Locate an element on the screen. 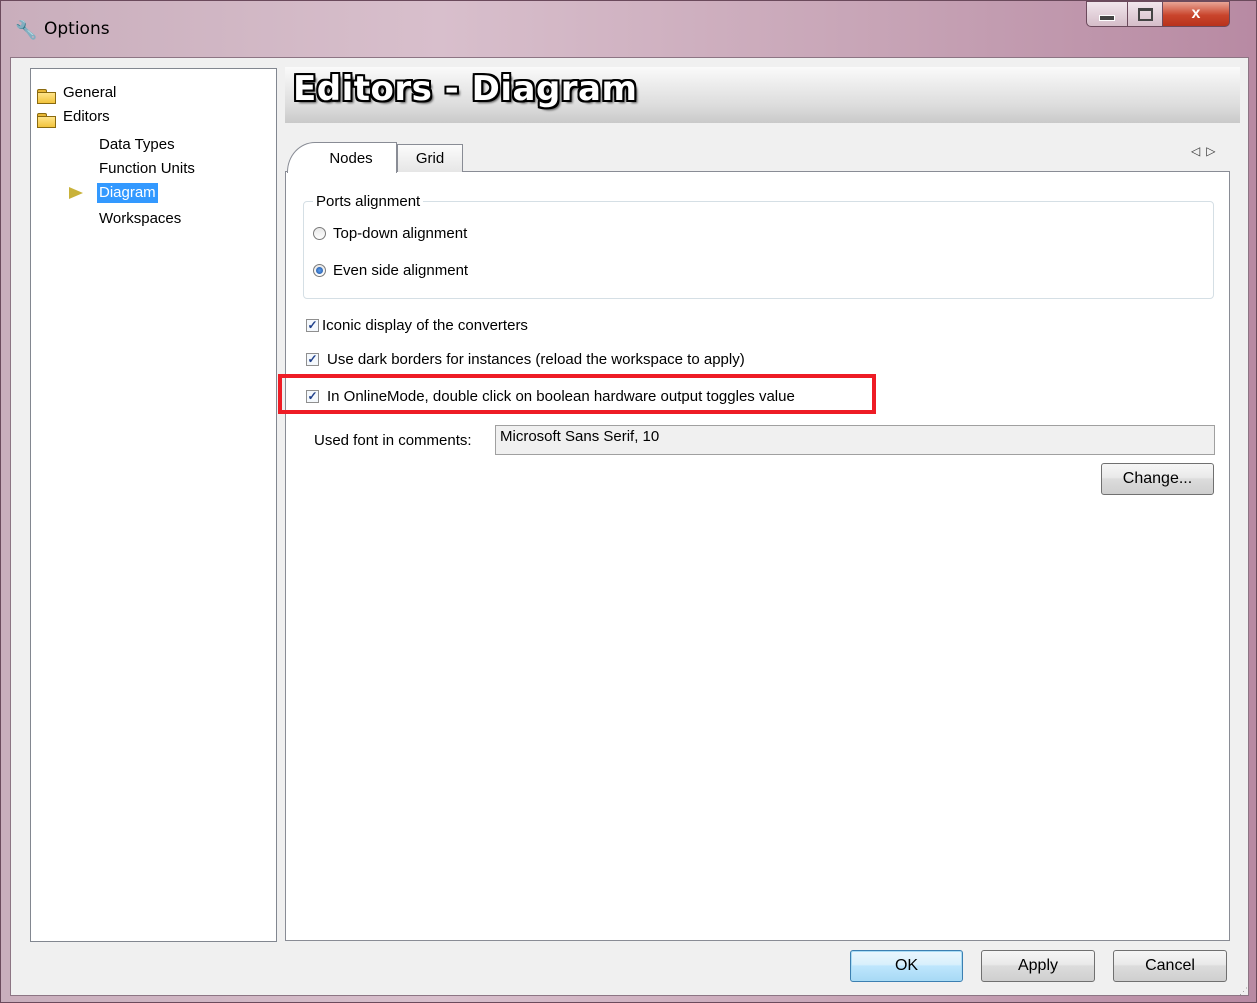 This screenshot has width=1257, height=1003. active-tab-gap is located at coordinates (342, 172).